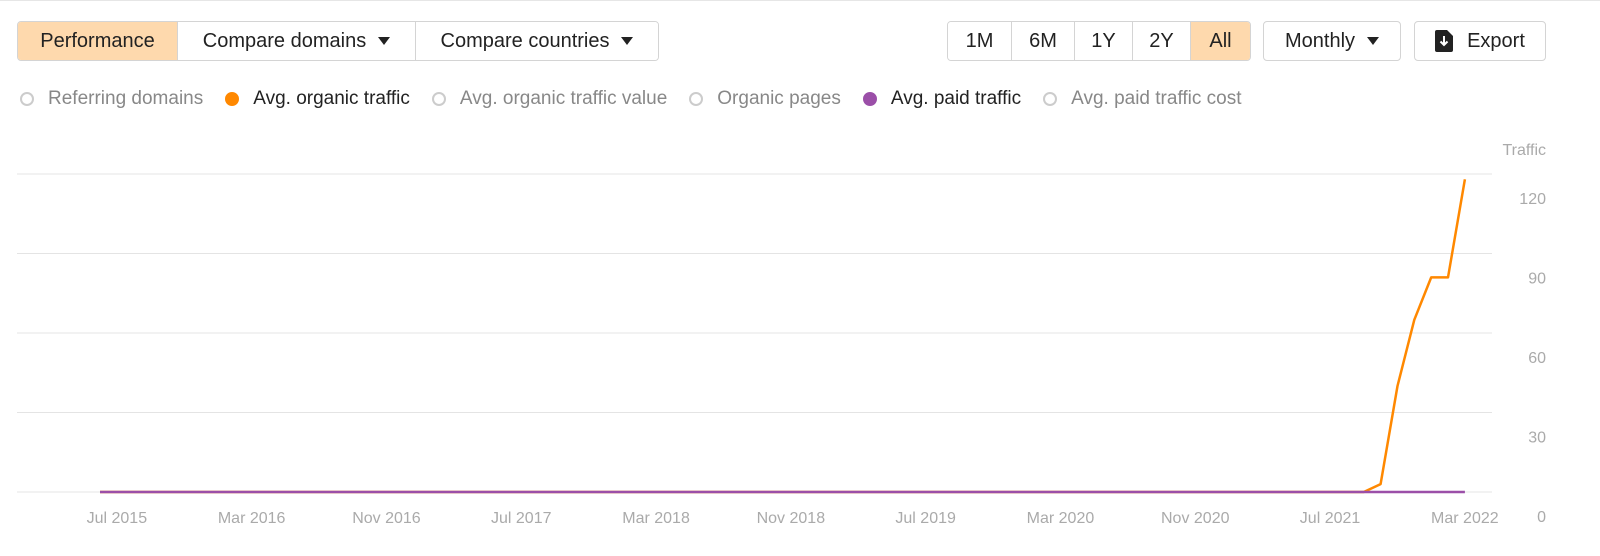 Image resolution: width=1600 pixels, height=556 pixels. I want to click on x-tick-label: Mar 2018, so click(656, 518).